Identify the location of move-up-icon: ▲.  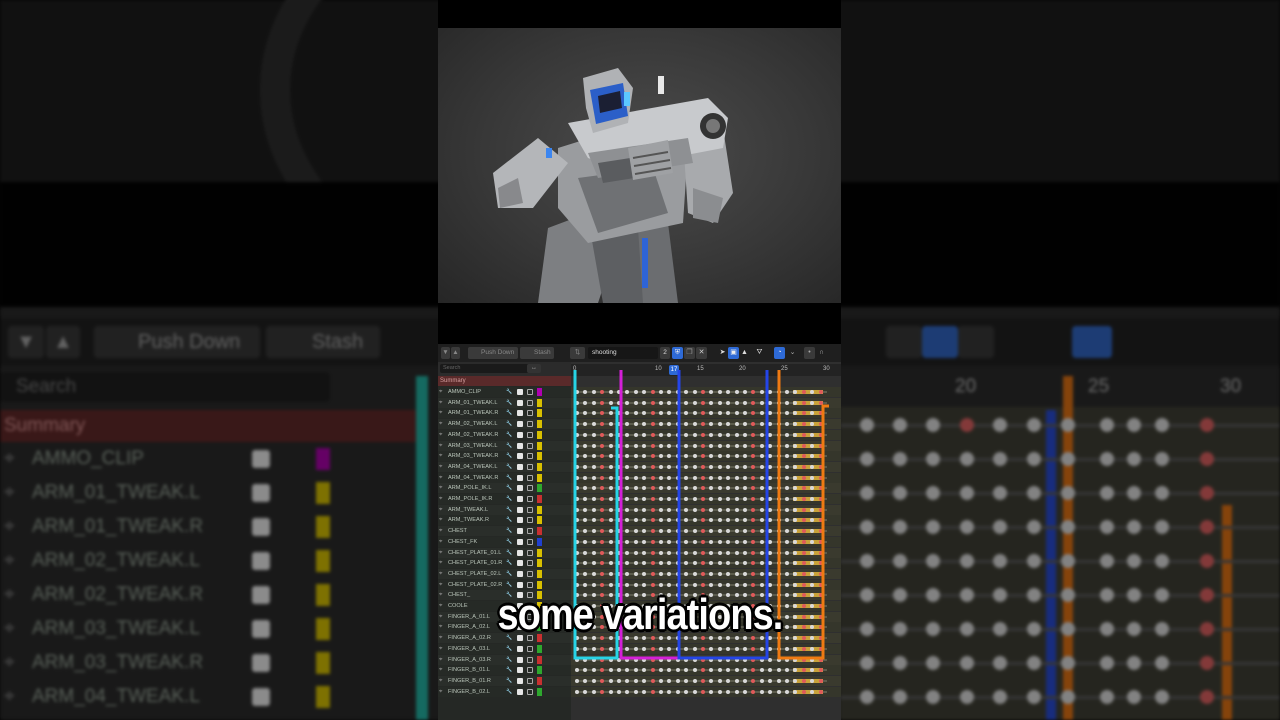
(455, 353).